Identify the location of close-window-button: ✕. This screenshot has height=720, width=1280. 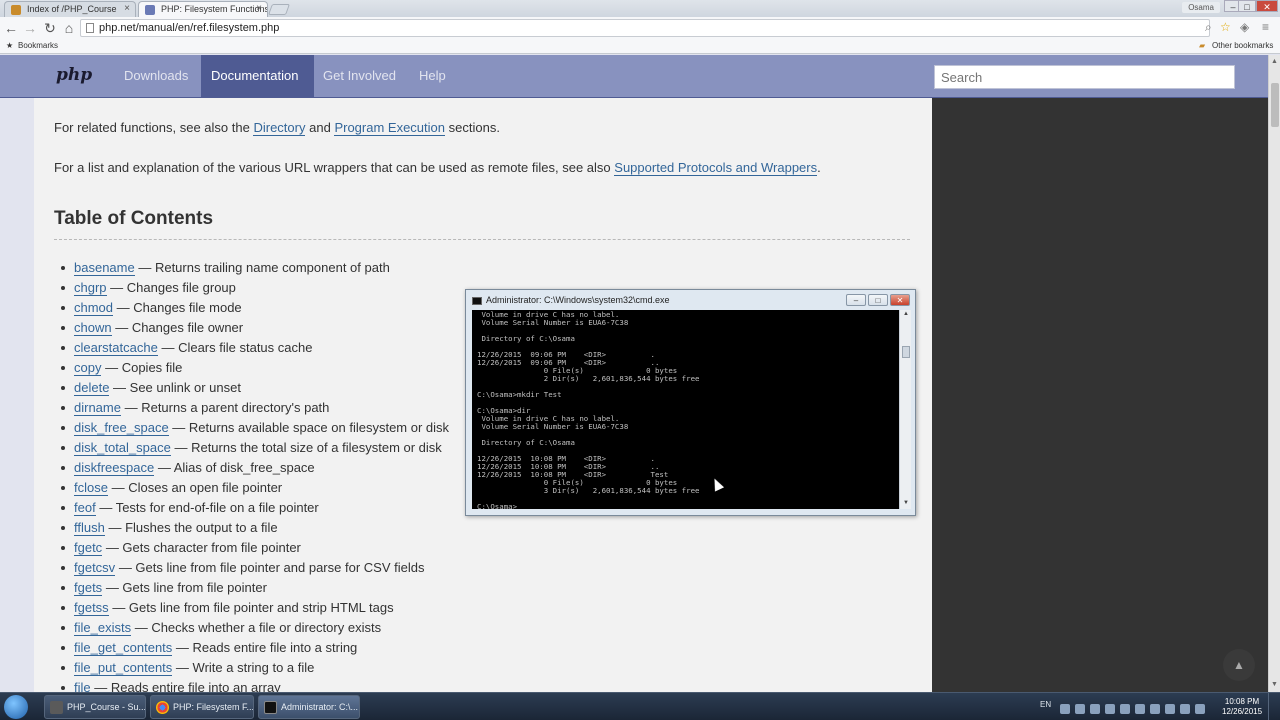
(1267, 6).